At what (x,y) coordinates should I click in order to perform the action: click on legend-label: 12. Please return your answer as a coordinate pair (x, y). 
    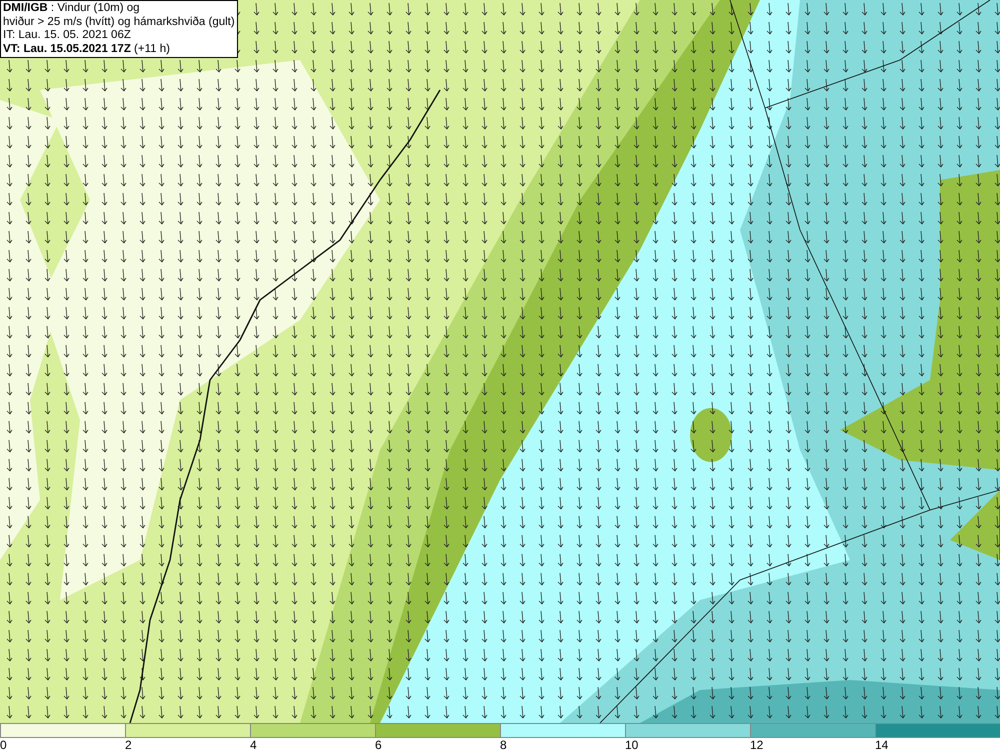
    Looking at the image, I should click on (757, 745).